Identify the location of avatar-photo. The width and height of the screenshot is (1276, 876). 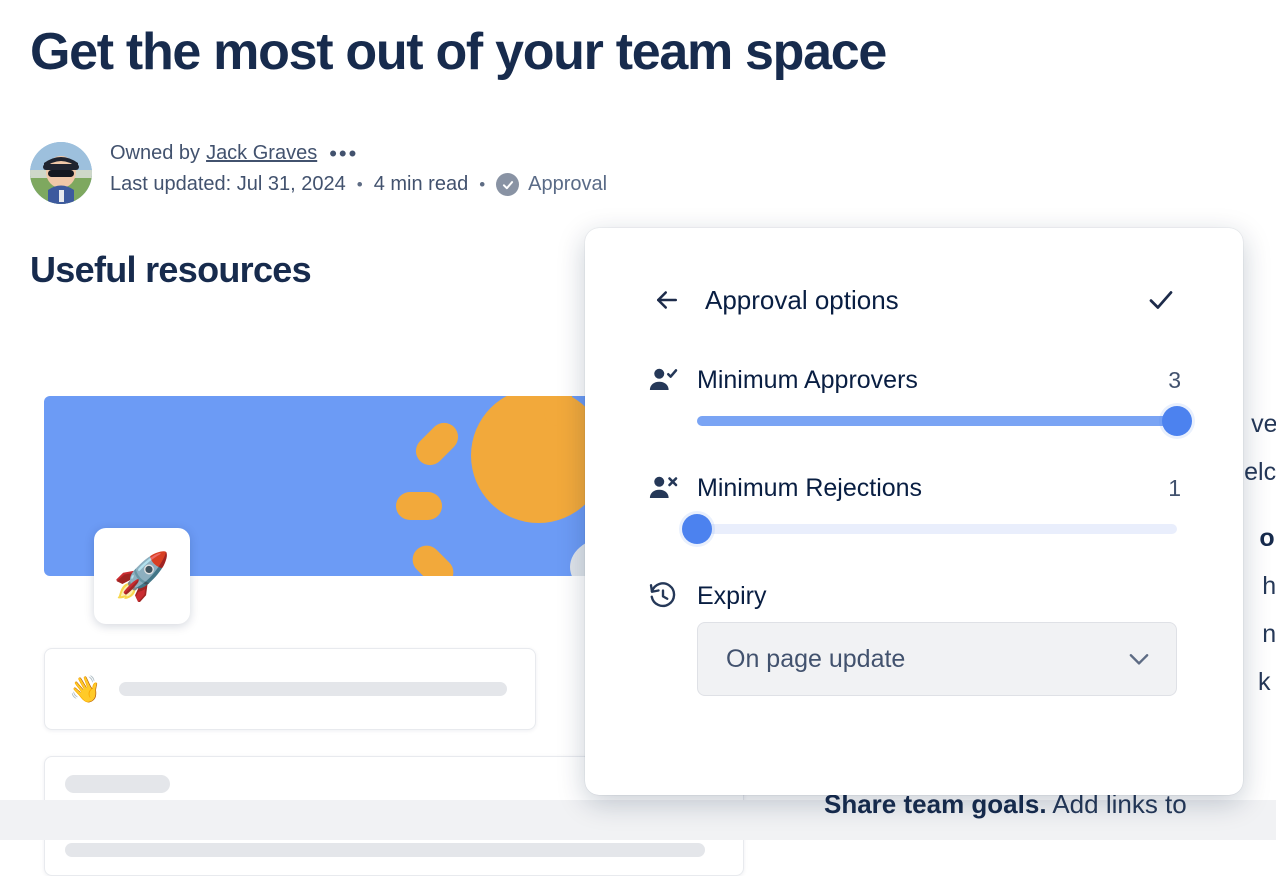
(61, 173).